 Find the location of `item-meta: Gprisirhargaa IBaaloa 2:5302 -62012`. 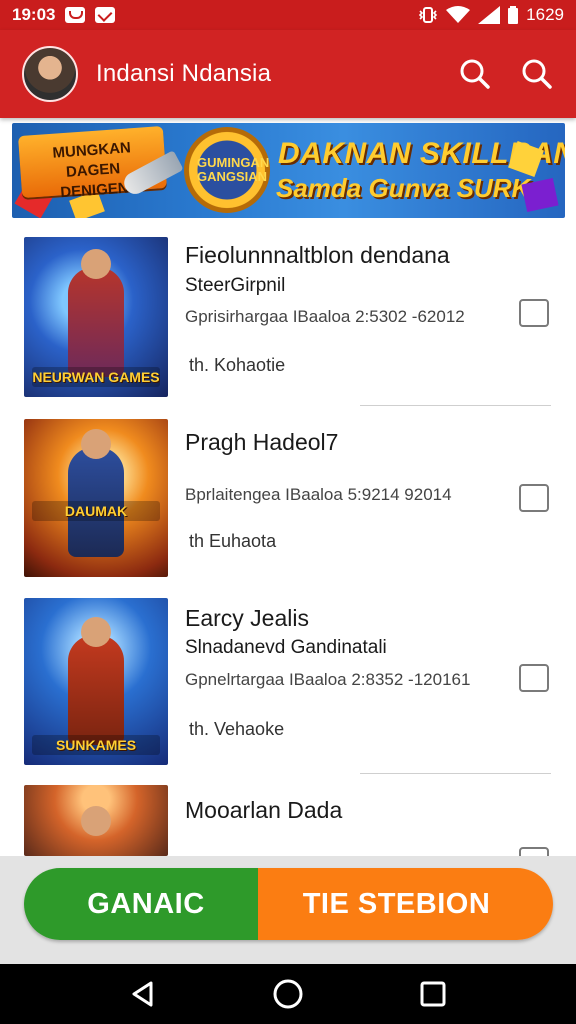

item-meta: Gprisirhargaa IBaaloa 2:5302 -62012 is located at coordinates (325, 316).